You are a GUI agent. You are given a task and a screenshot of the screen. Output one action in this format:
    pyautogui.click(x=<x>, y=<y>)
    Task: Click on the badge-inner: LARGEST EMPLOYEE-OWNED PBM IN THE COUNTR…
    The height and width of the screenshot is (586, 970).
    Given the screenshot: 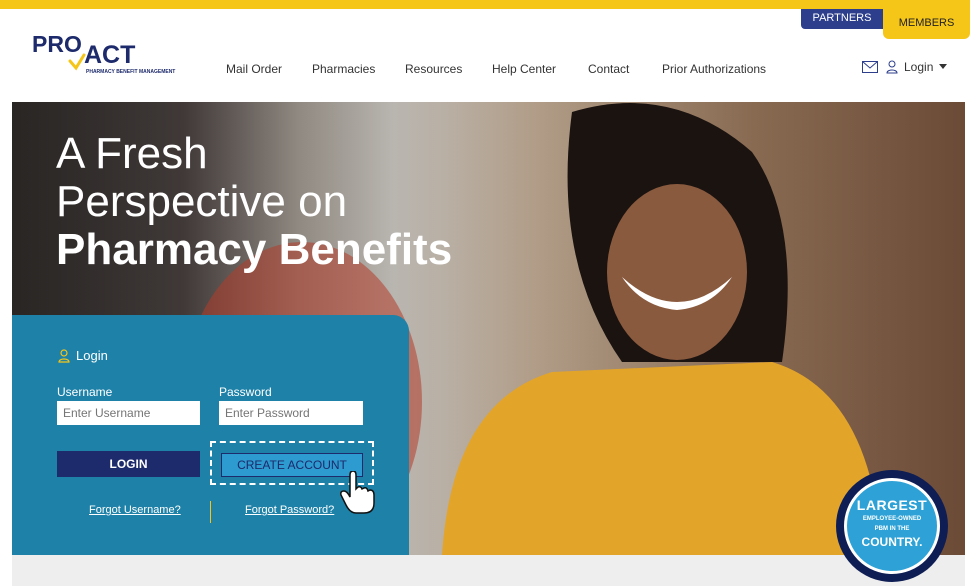 What is the action you would take?
    pyautogui.click(x=892, y=526)
    